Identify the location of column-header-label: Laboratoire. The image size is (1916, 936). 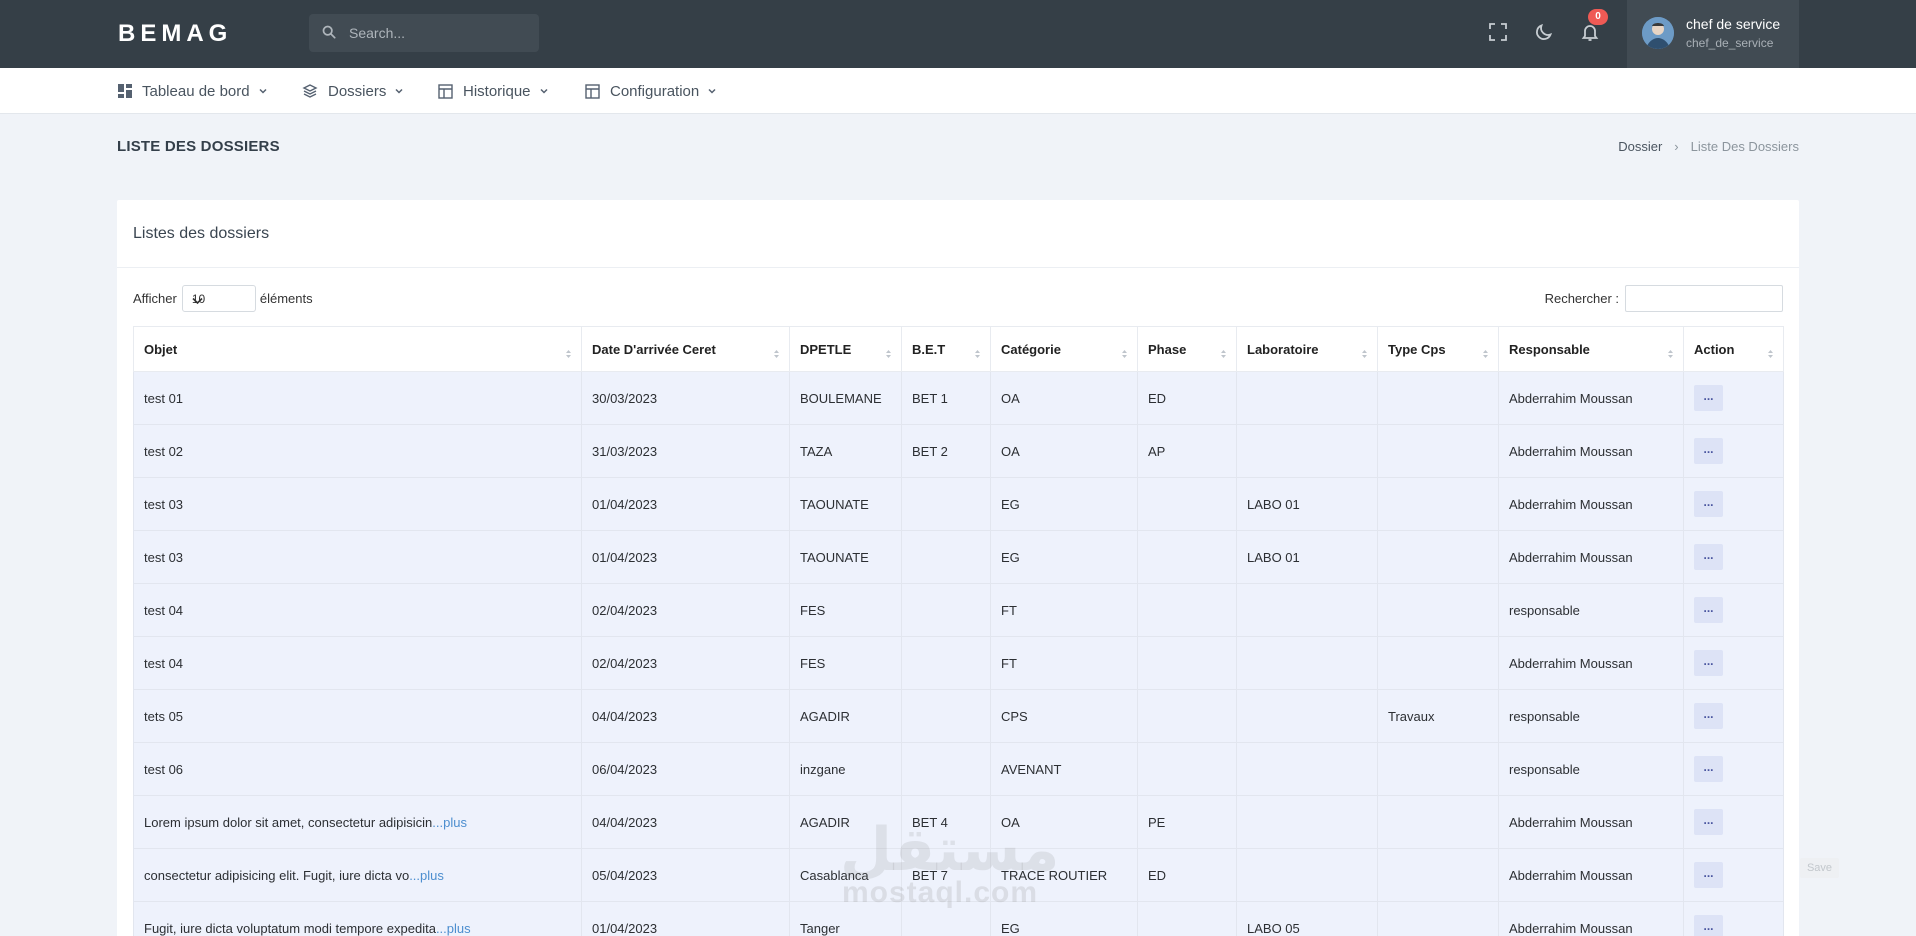
(1283, 349).